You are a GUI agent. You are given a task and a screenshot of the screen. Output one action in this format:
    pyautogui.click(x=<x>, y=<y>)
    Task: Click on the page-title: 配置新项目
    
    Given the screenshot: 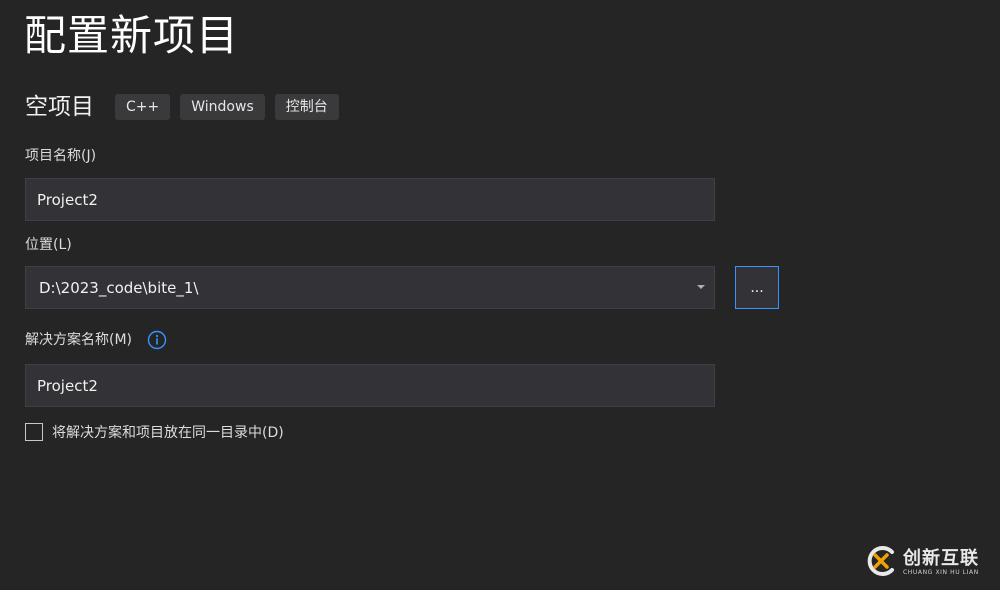 What is the action you would take?
    pyautogui.click(x=132, y=35)
    